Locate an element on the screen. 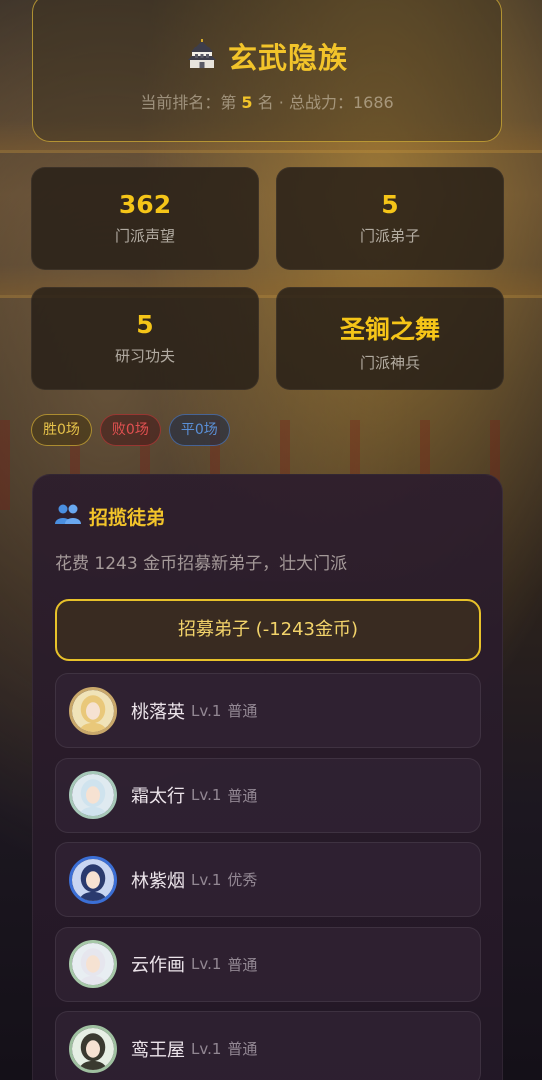 This screenshot has height=1080, width=542. stat-card-prestige: 362 门派声望 is located at coordinates (145, 218).